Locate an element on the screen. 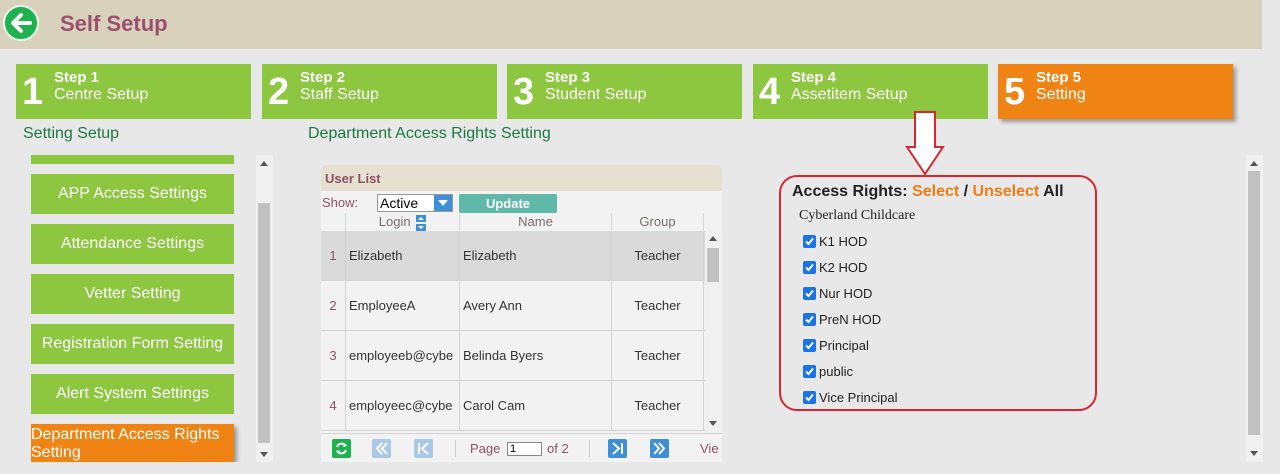 This screenshot has width=1280, height=474. step-5-setting: 5 Step 5 Setting is located at coordinates (1115, 91).